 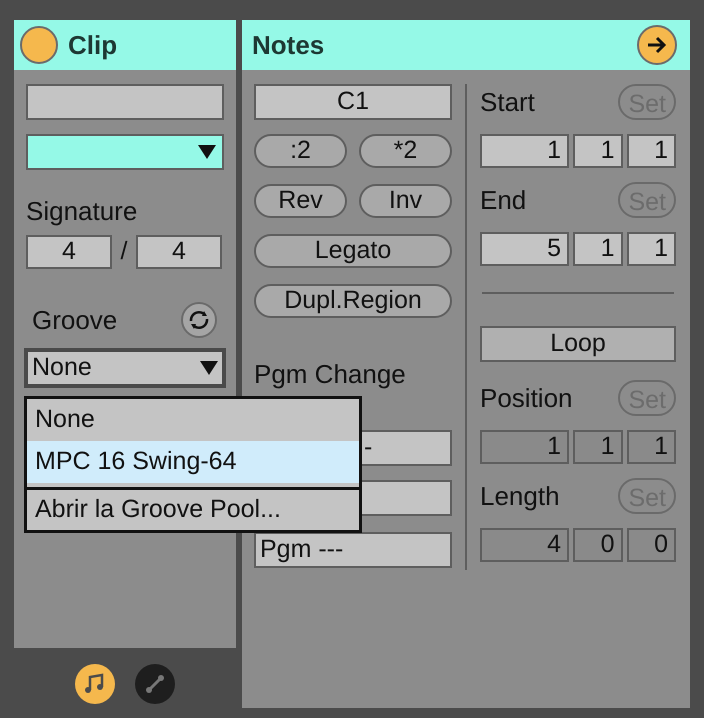 What do you see at coordinates (353, 550) in the screenshot?
I see `program-field: Pgm ---` at bounding box center [353, 550].